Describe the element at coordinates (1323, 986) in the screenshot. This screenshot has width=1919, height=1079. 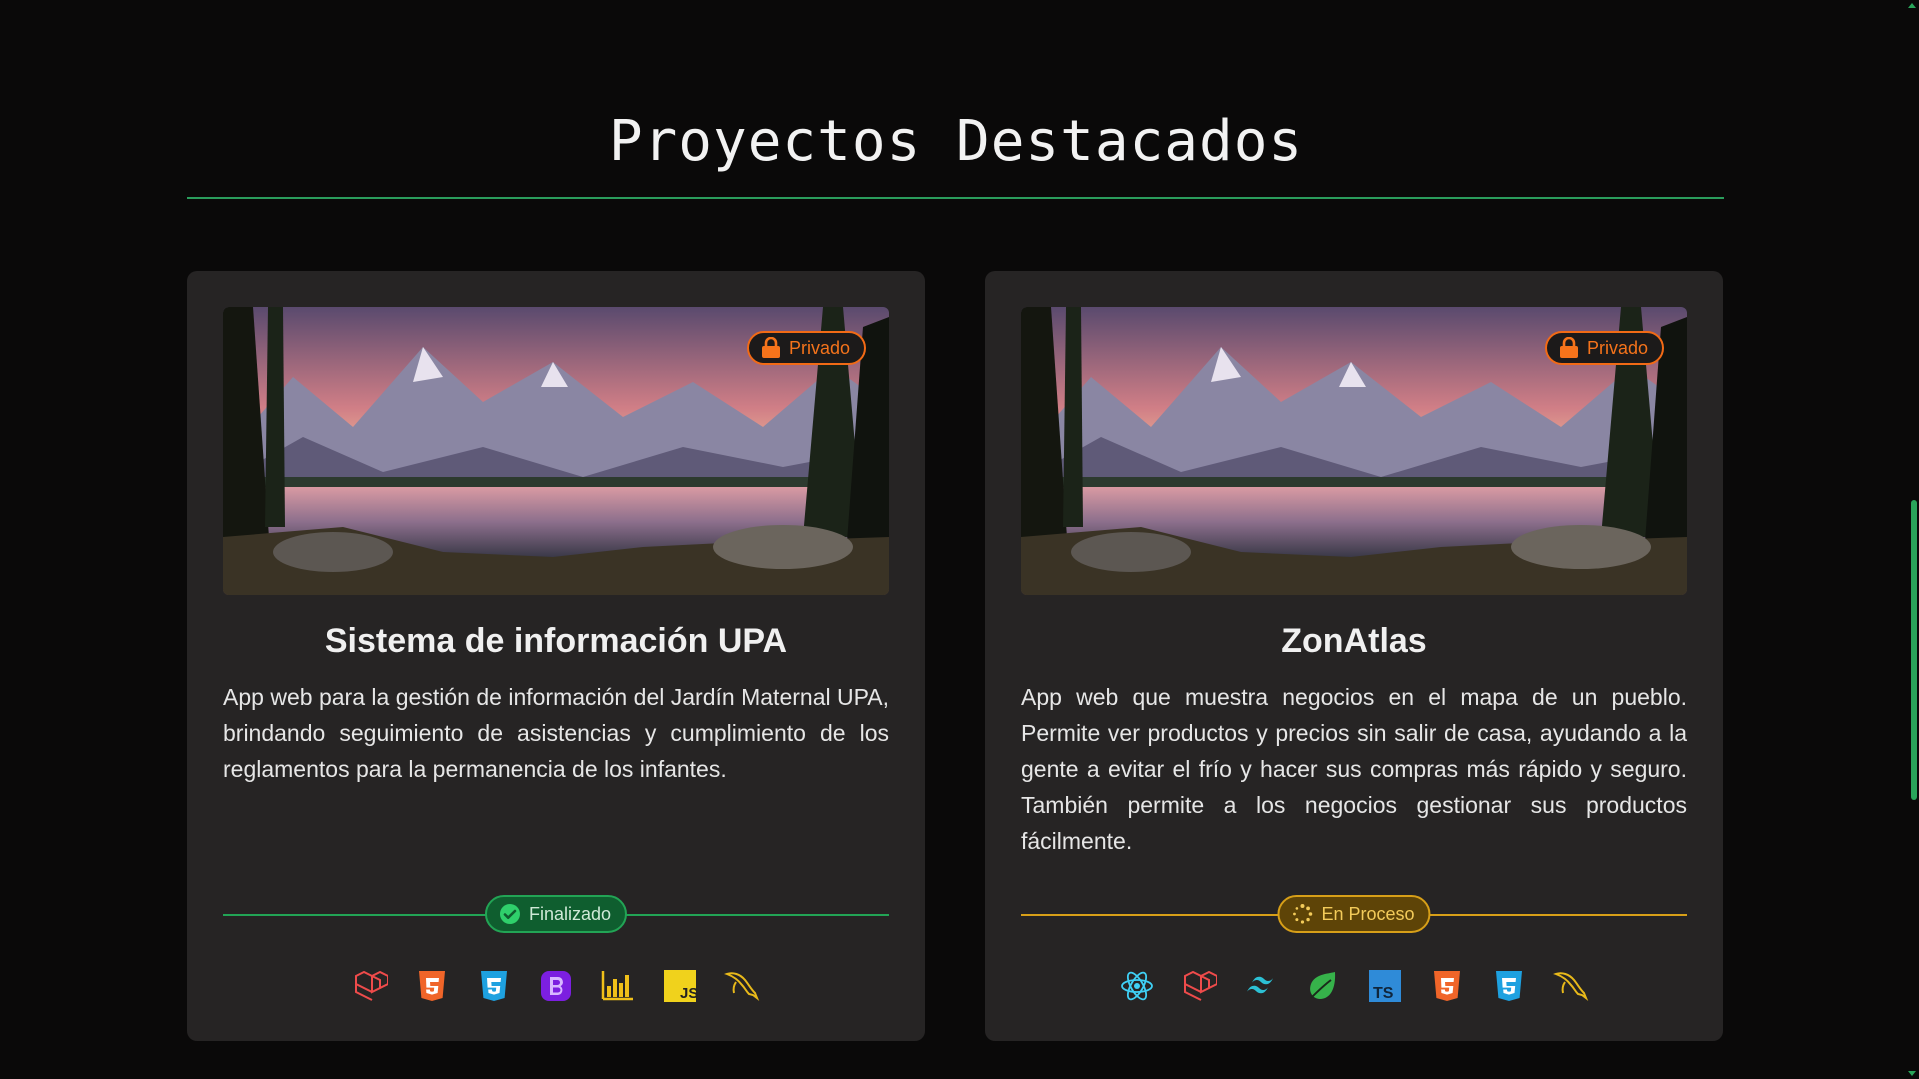
I see `spring-icon` at that location.